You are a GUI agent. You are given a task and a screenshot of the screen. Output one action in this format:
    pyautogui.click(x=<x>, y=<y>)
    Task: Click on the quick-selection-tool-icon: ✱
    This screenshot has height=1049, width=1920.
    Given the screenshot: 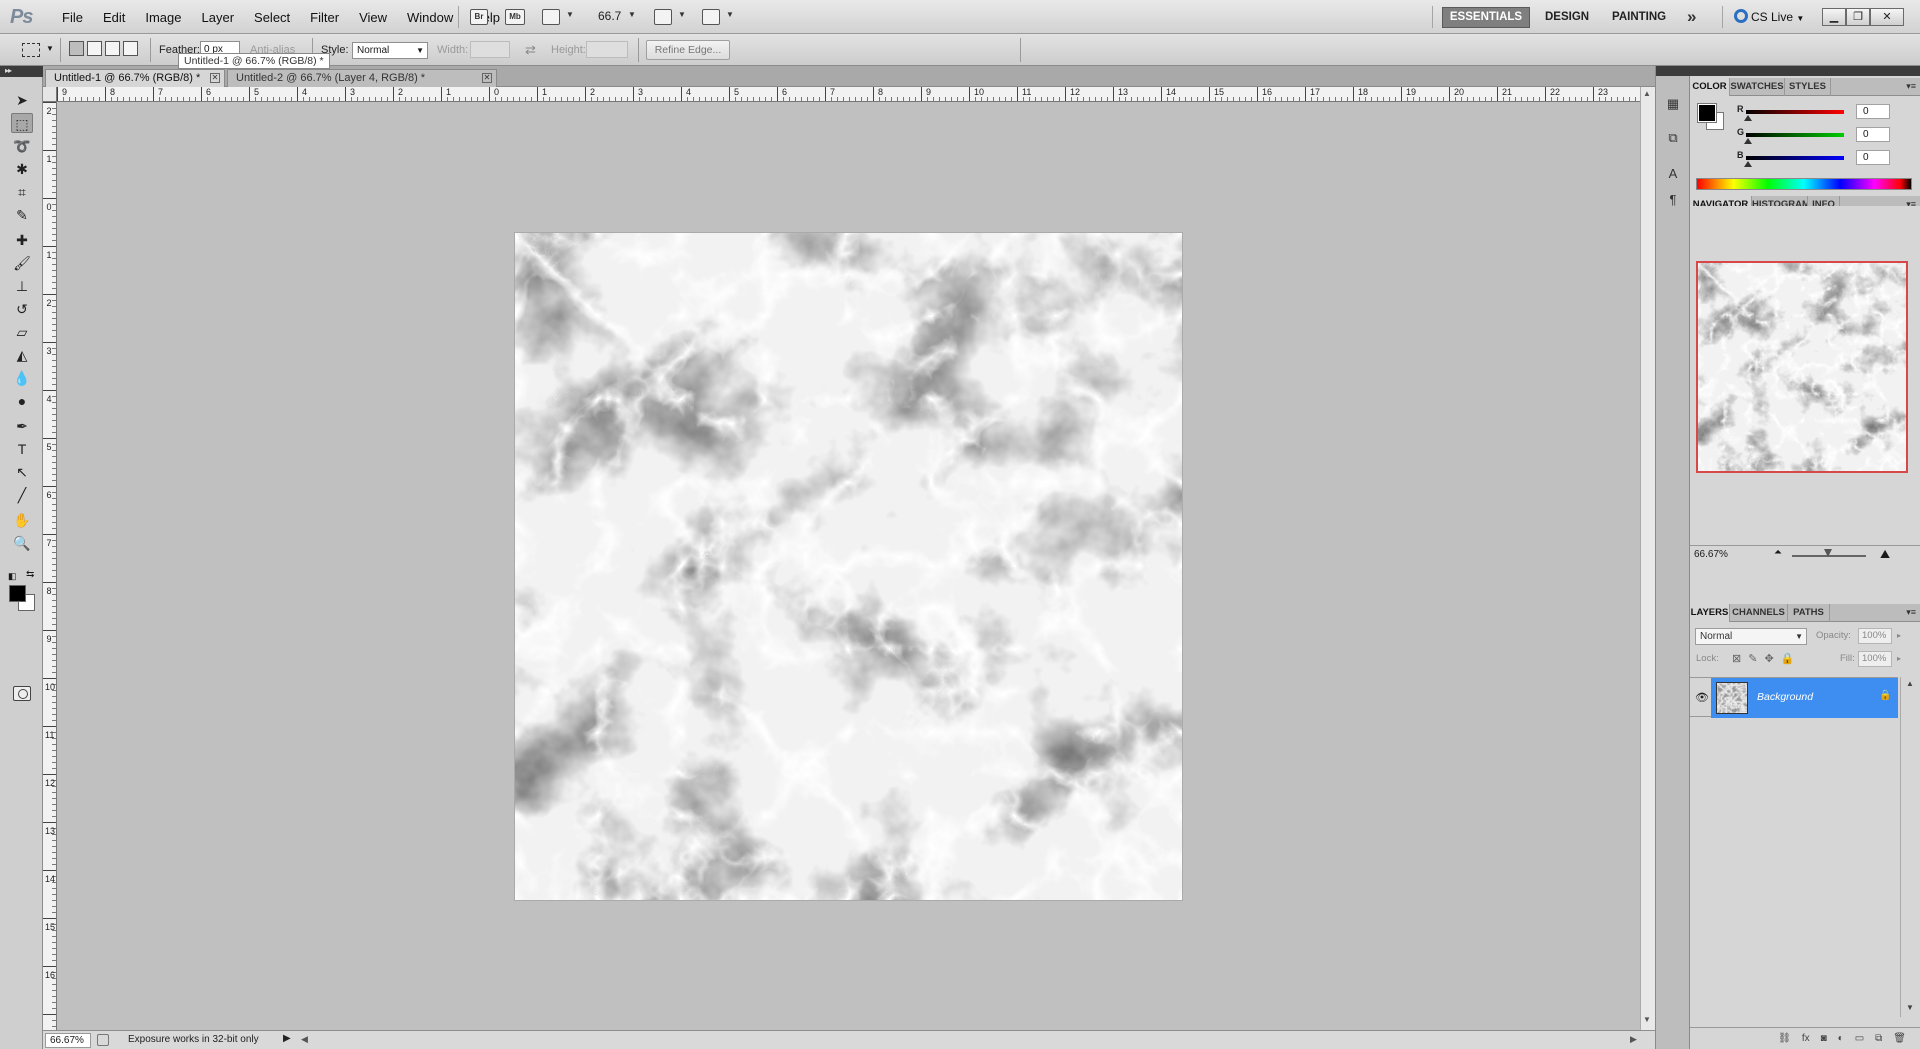 What is the action you would take?
    pyautogui.click(x=22, y=169)
    